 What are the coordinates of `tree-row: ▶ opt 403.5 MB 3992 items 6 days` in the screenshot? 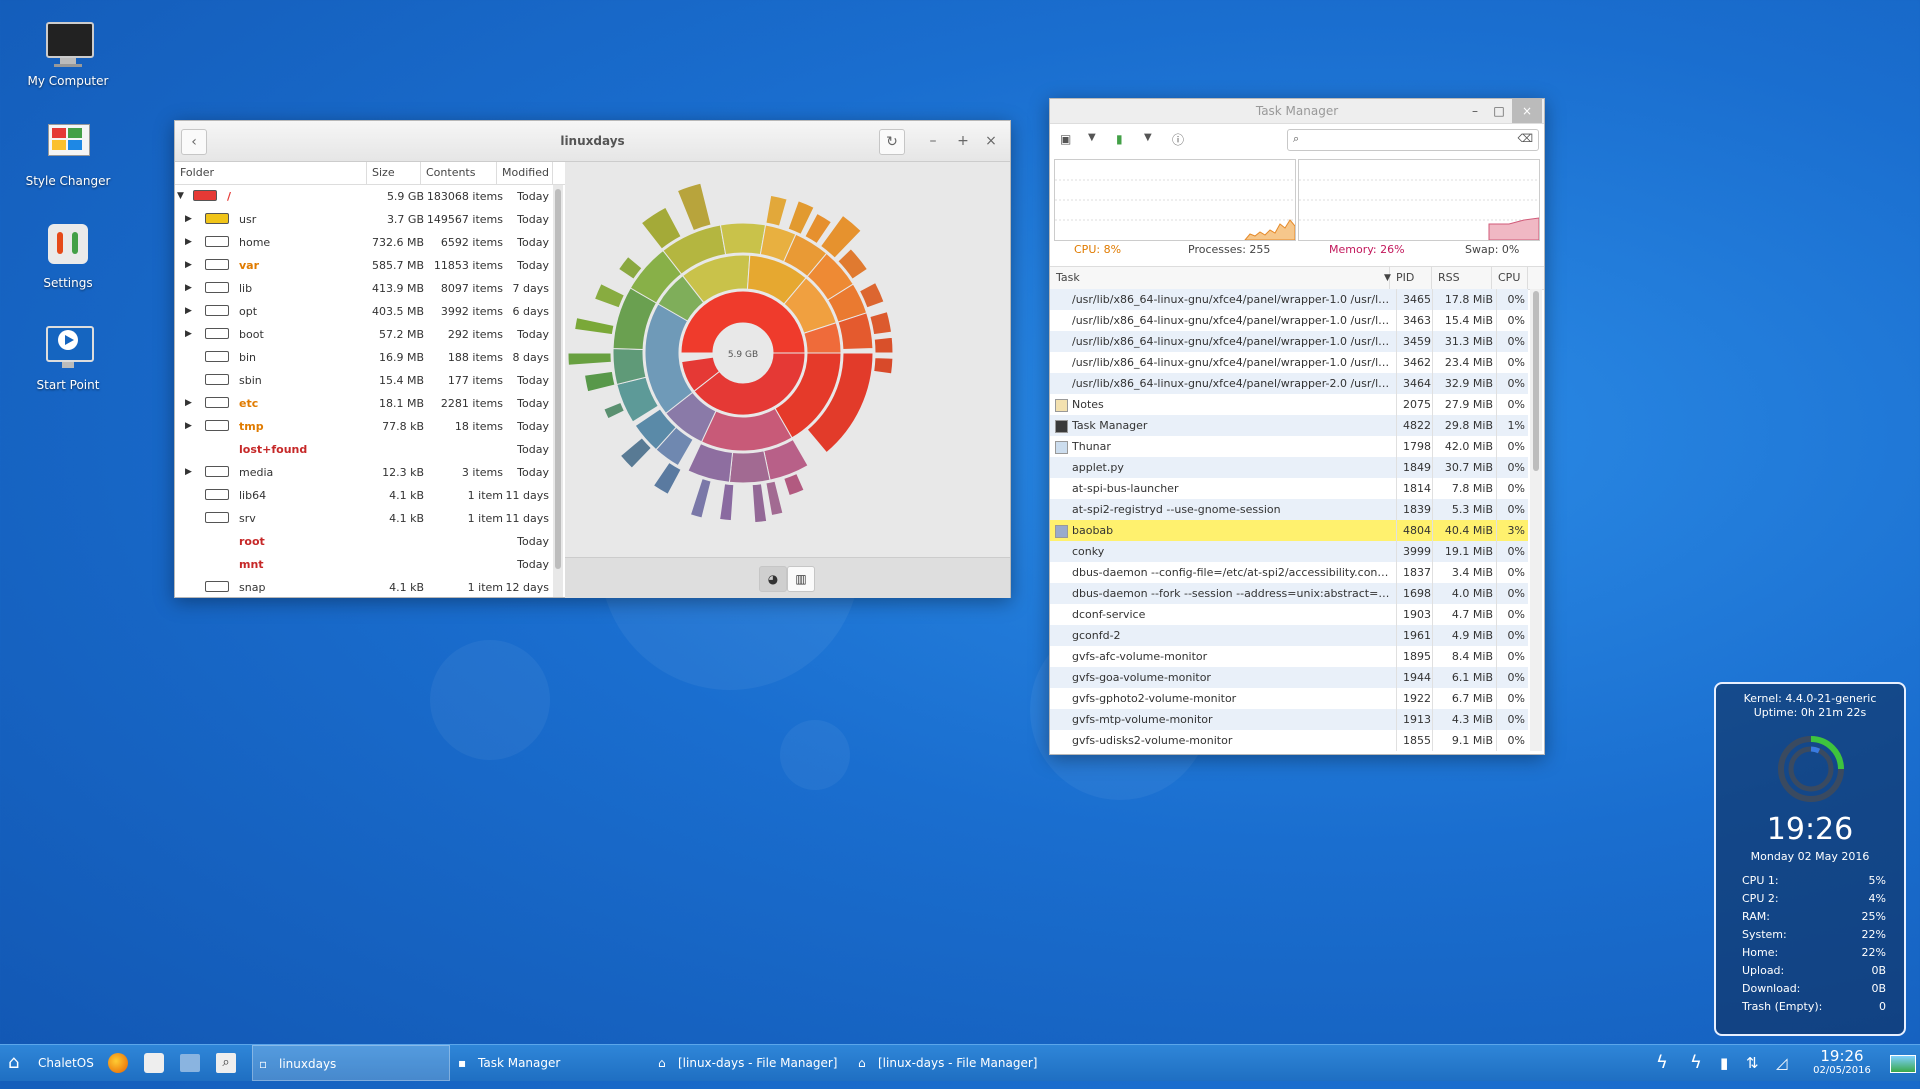 It's located at (364, 311).